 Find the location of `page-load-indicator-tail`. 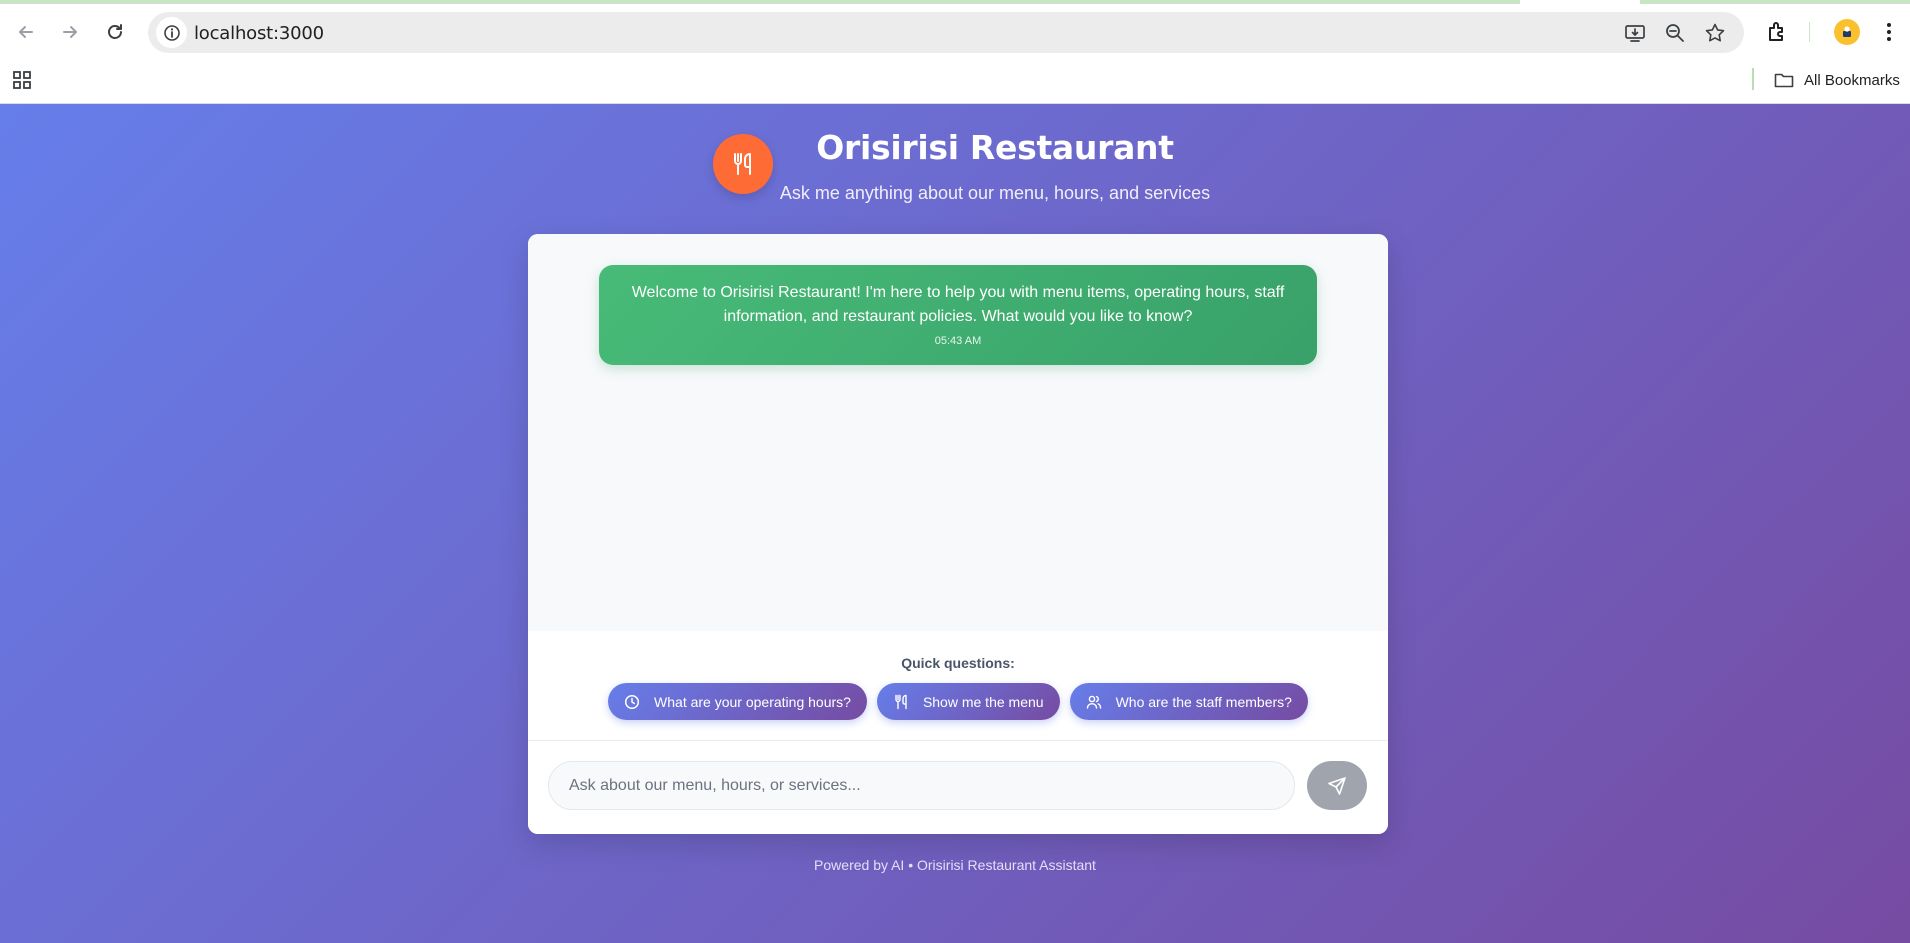

page-load-indicator-tail is located at coordinates (1775, 2).